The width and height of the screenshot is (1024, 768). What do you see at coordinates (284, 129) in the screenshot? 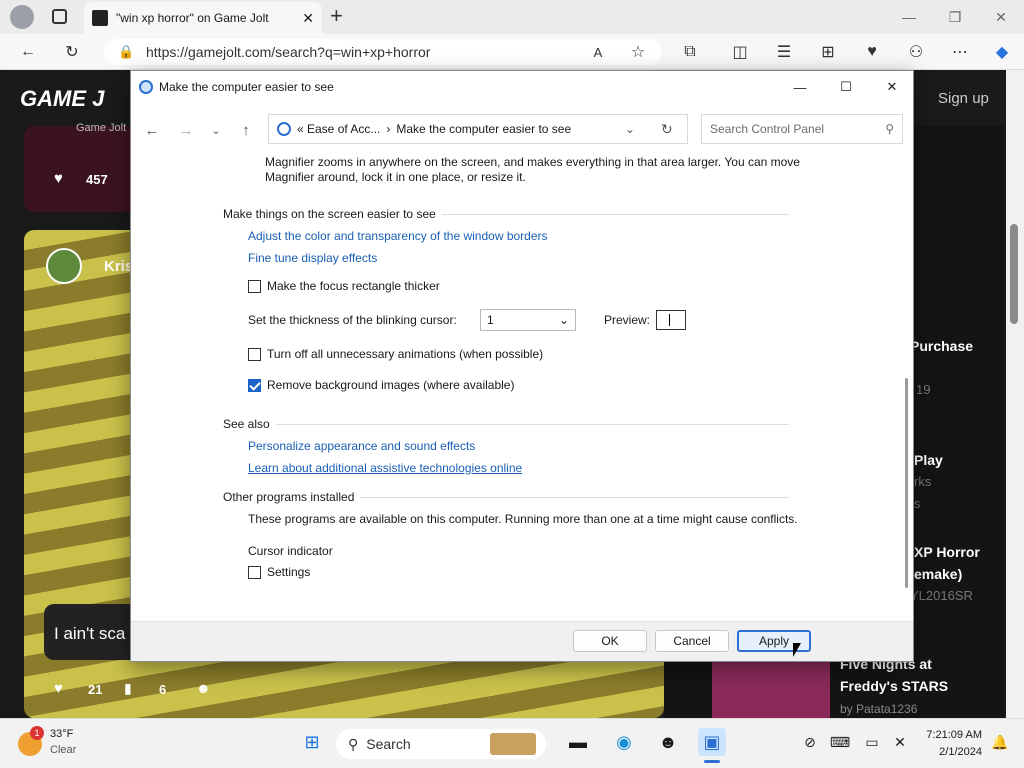
I see `control-panel-icon` at bounding box center [284, 129].